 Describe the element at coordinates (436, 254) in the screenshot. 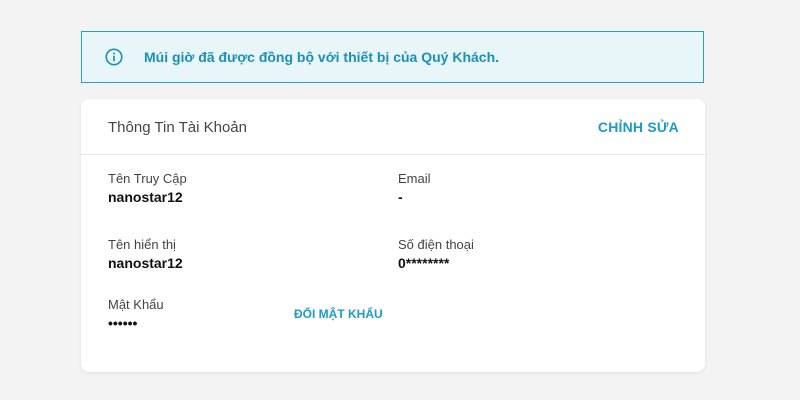

I see `phone-field: Số điện thoại 0********` at that location.